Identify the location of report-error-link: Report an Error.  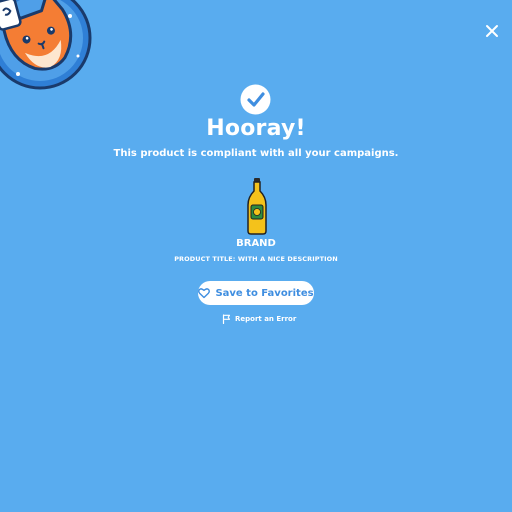
(259, 319).